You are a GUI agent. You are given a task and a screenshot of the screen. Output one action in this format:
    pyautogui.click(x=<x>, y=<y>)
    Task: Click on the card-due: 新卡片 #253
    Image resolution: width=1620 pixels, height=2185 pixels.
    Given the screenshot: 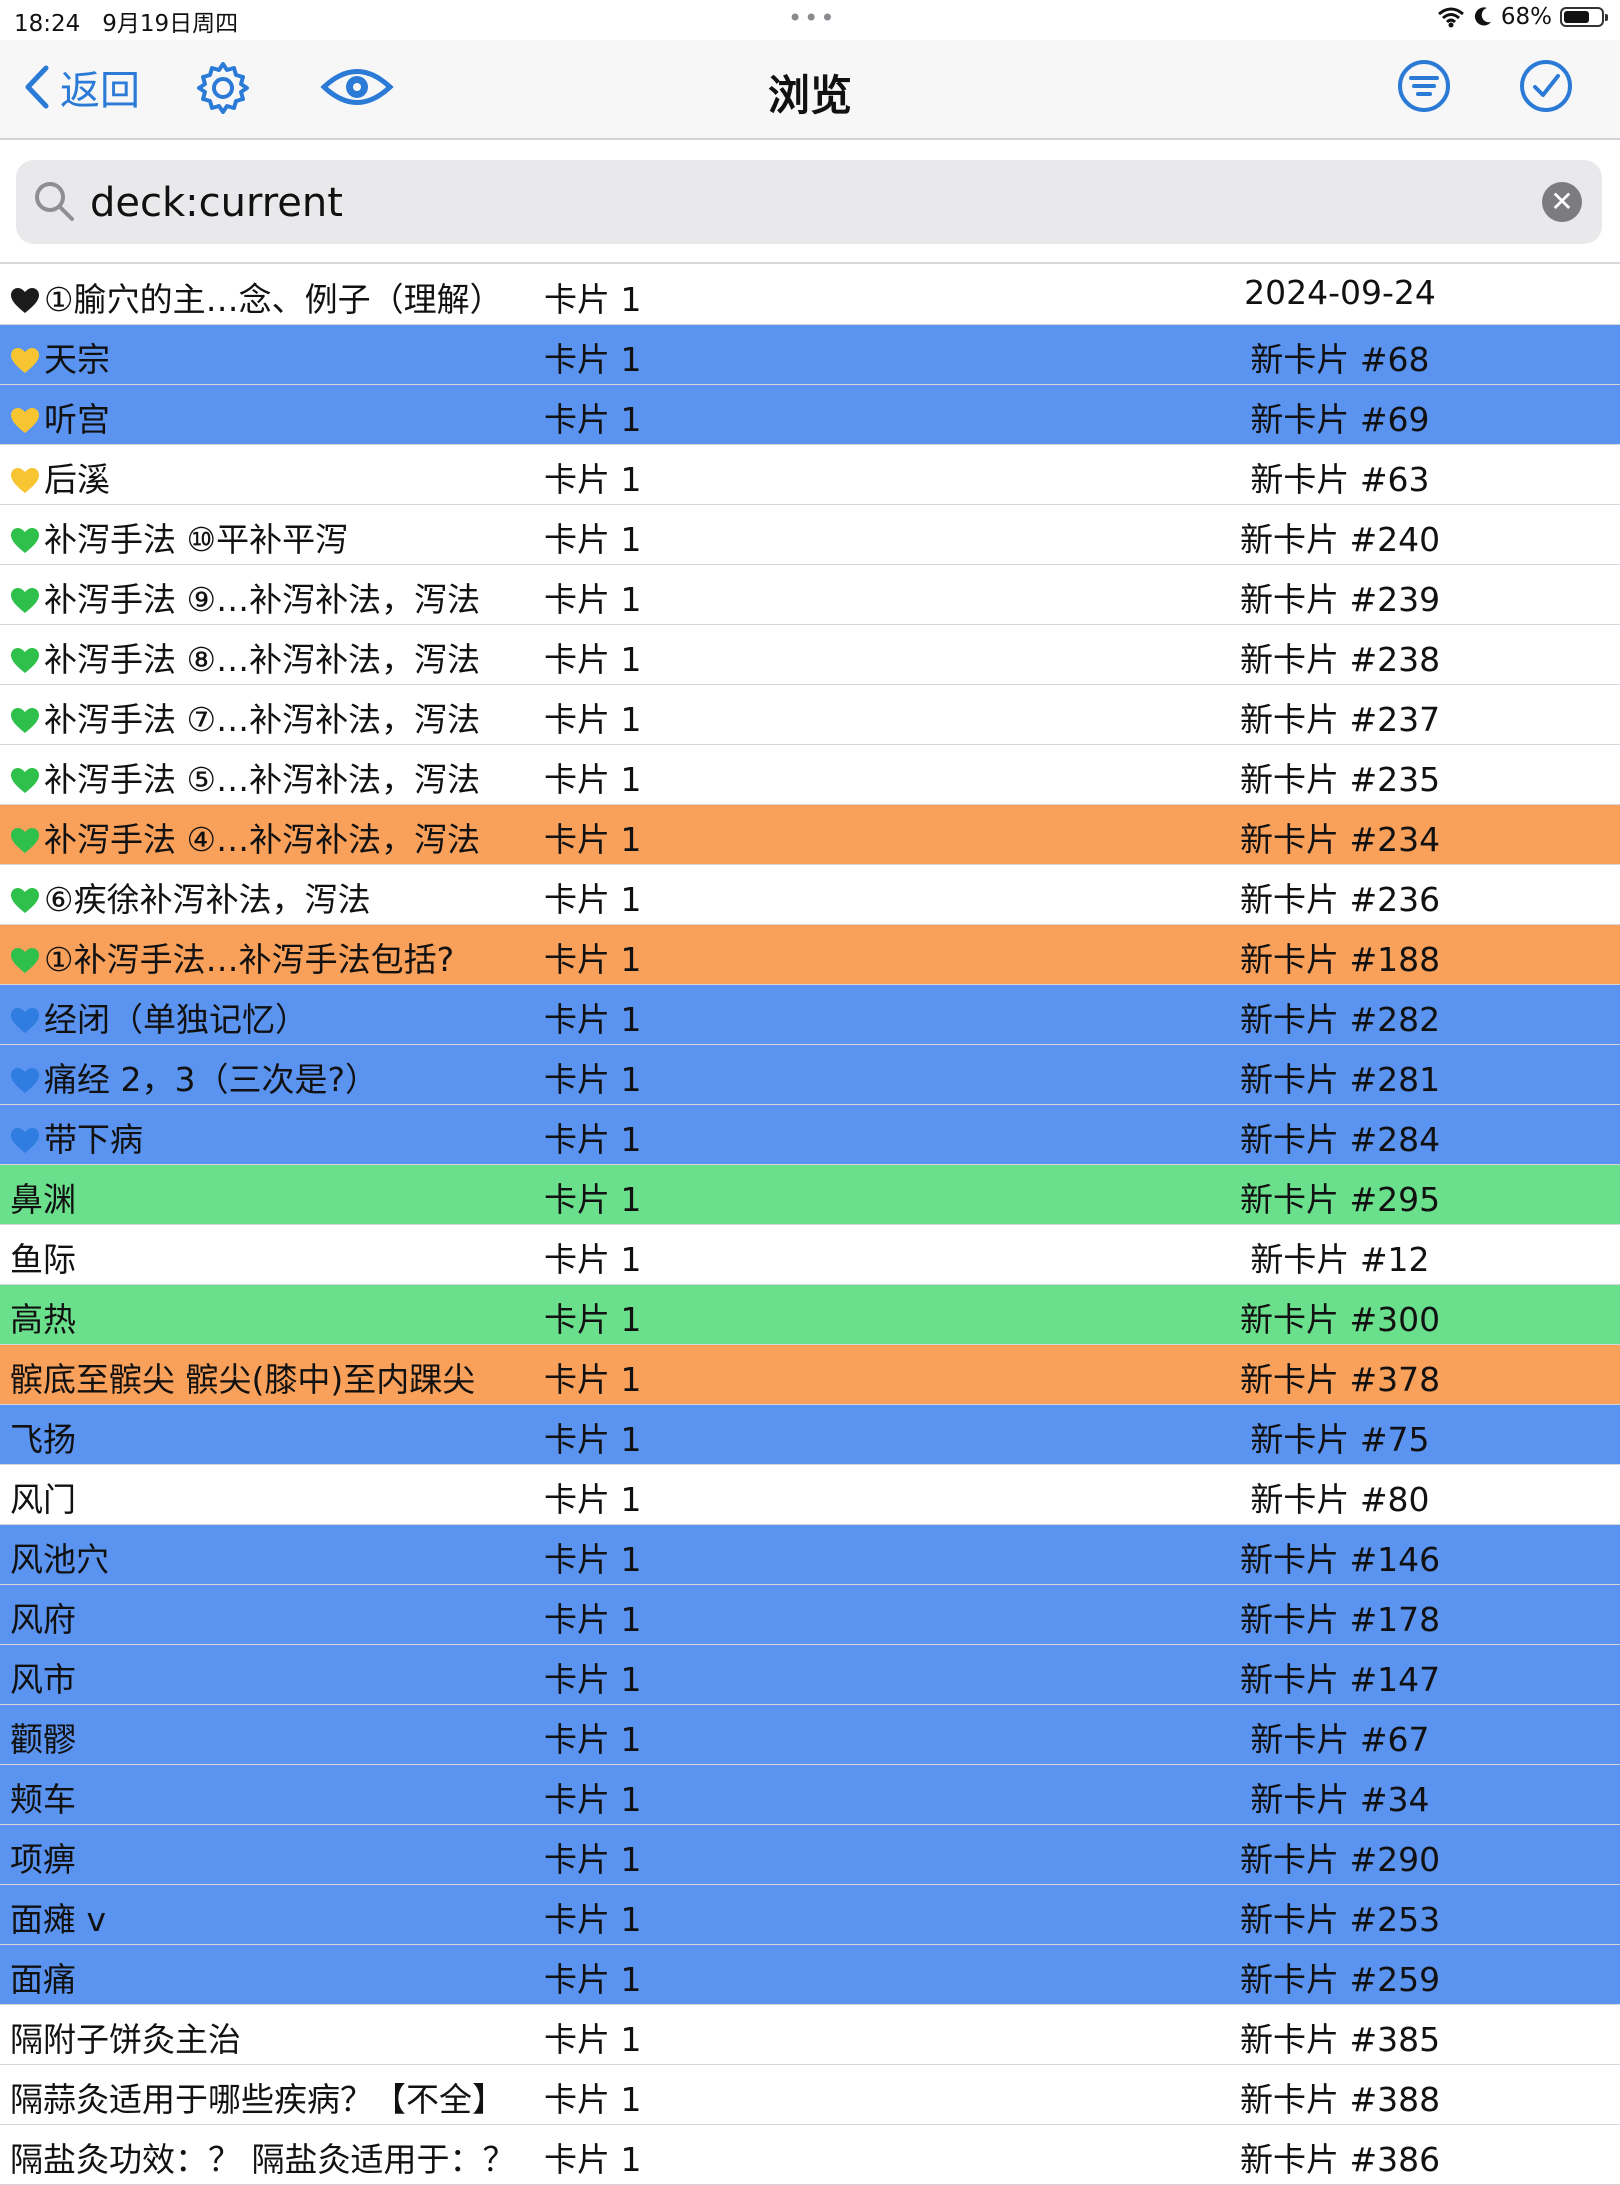 What is the action you would take?
    pyautogui.click(x=1340, y=1919)
    